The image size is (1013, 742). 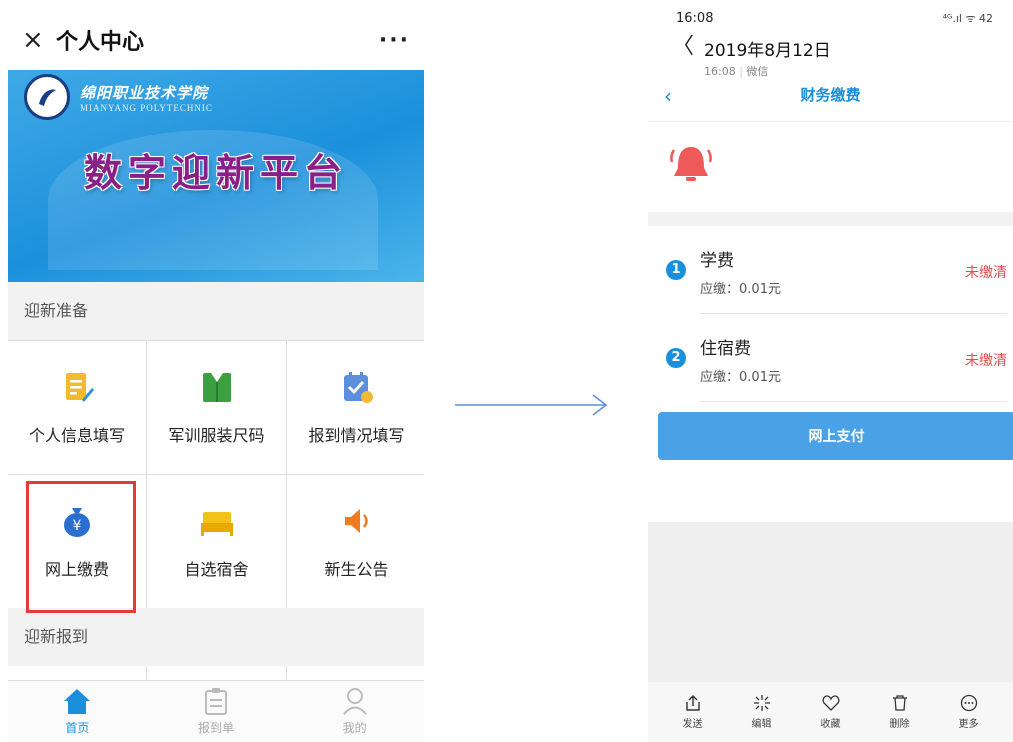 I want to click on action-send: 发送, so click(x=693, y=712).